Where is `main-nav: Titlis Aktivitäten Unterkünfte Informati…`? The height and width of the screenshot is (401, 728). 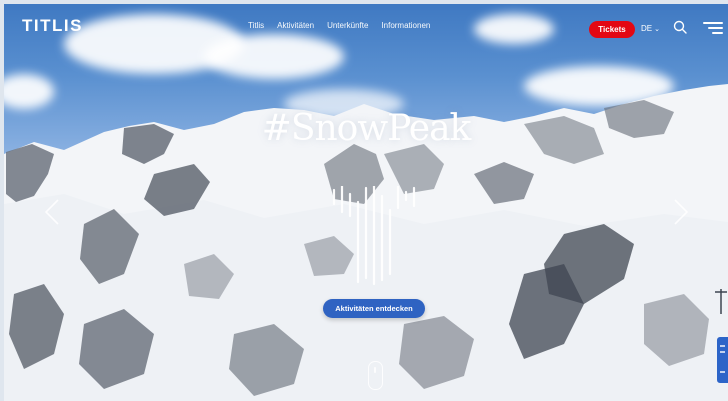 main-nav: Titlis Aktivitäten Unterkünfte Informati… is located at coordinates (339, 25).